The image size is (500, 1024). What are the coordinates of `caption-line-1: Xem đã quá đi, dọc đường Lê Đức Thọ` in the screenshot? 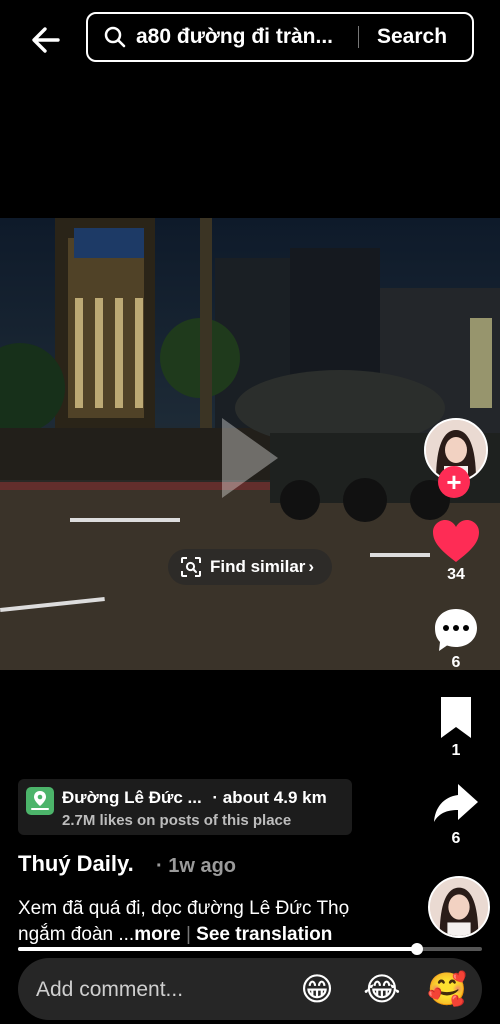 It's located at (184, 908).